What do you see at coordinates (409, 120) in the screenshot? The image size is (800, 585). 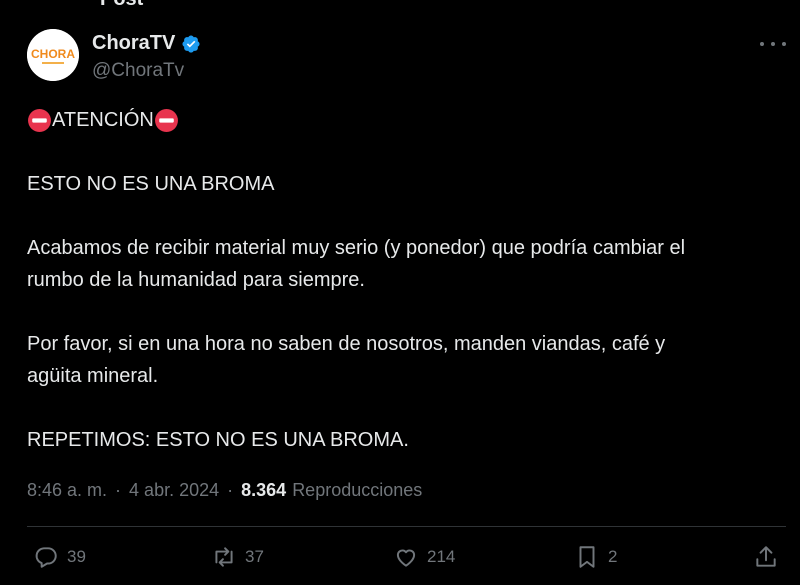 I see `attention-line: ATENCIÓN` at bounding box center [409, 120].